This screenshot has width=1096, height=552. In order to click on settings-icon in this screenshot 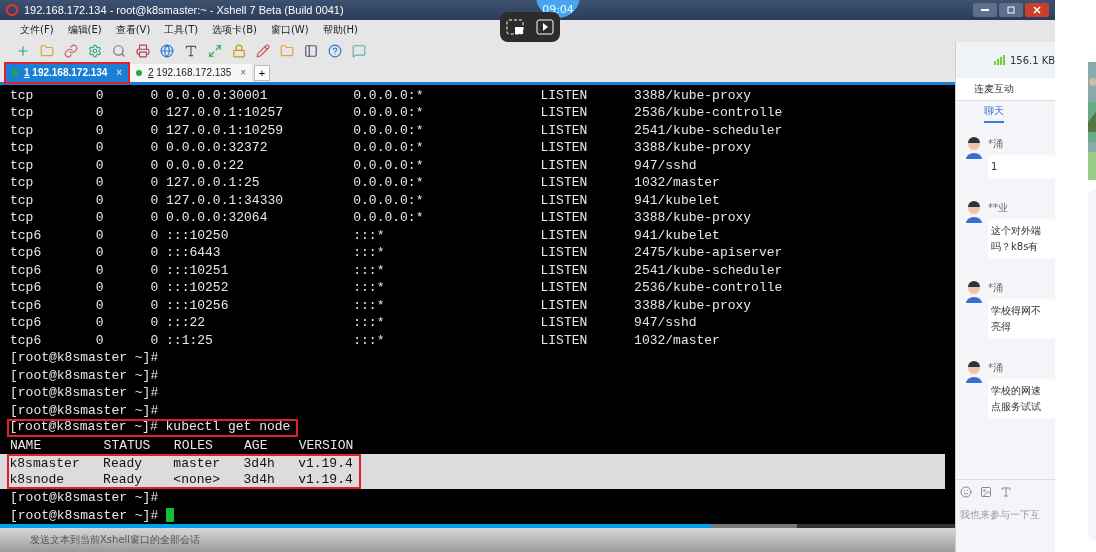, I will do `click(95, 50)`.